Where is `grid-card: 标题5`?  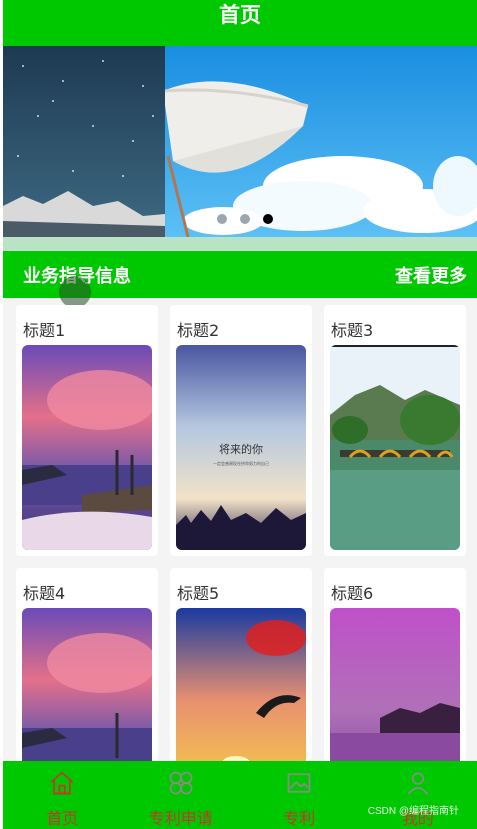
grid-card: 标题5 is located at coordinates (241, 690).